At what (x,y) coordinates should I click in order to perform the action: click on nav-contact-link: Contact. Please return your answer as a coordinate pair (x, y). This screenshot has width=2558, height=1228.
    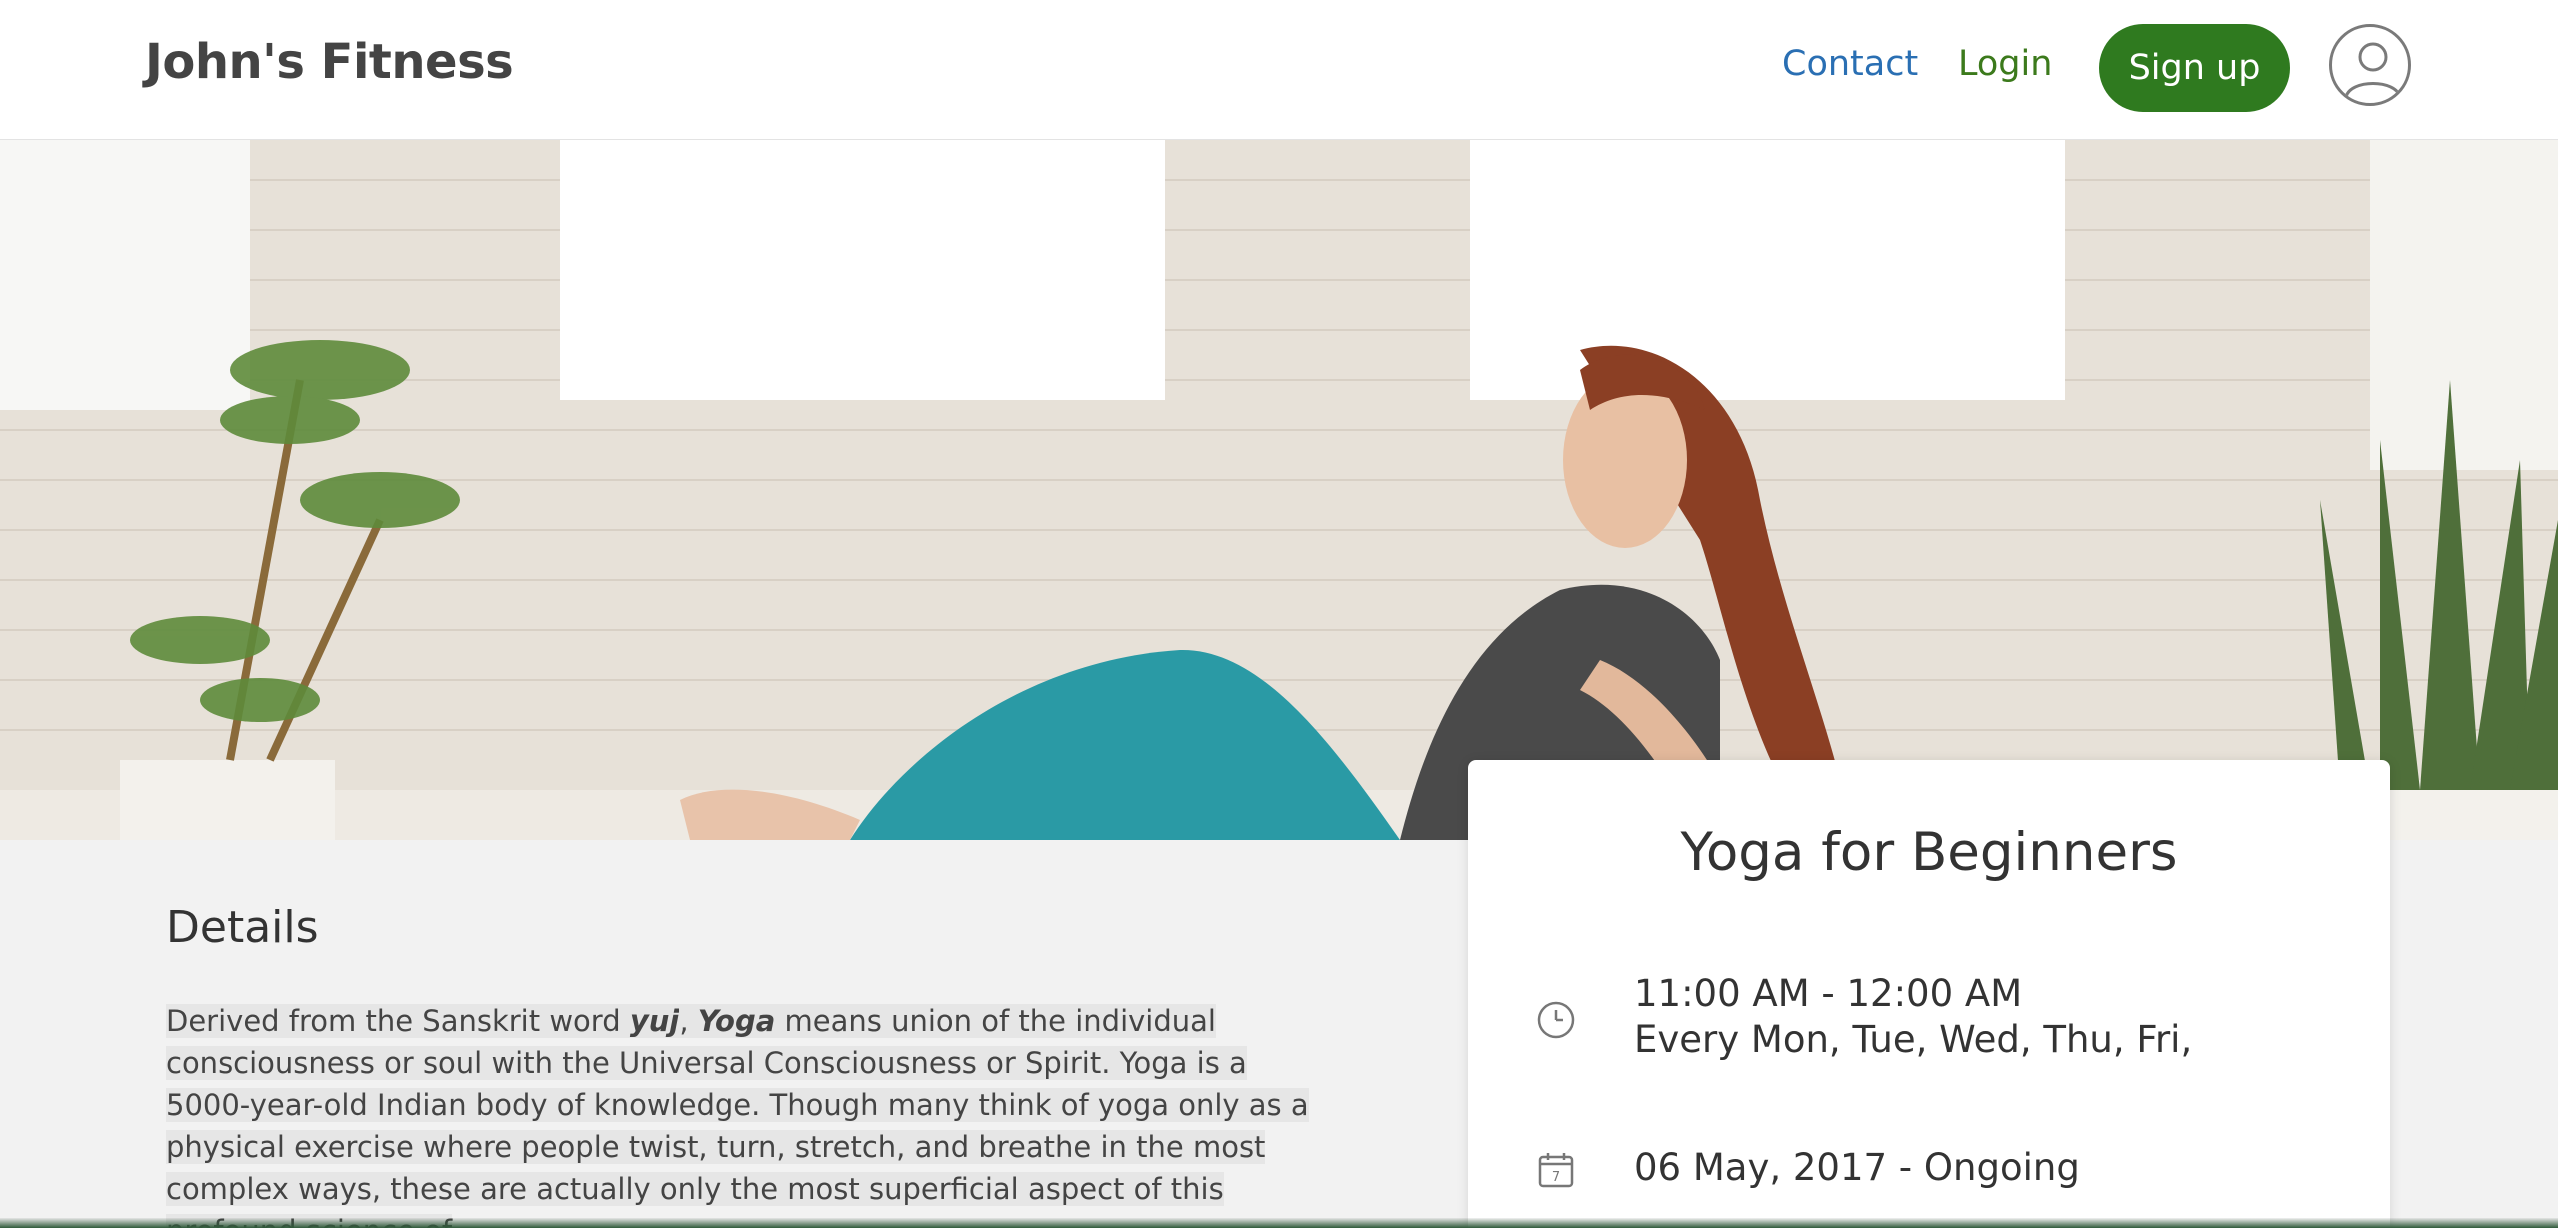
    Looking at the image, I should click on (1850, 64).